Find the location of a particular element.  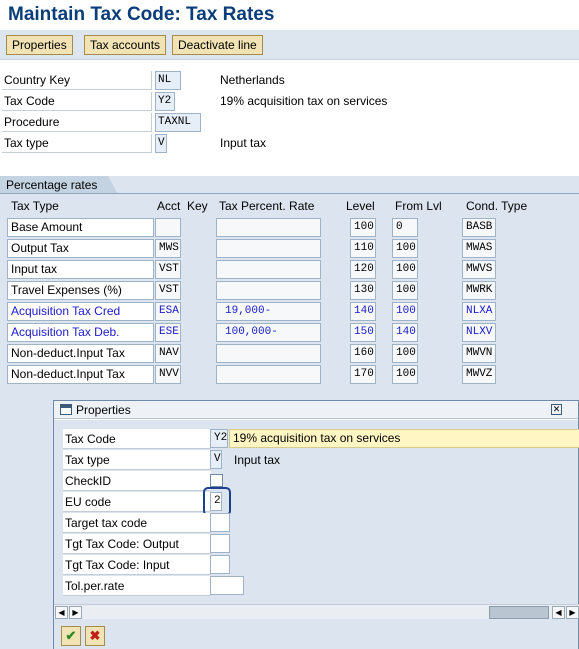

row-level: 170 is located at coordinates (363, 374).